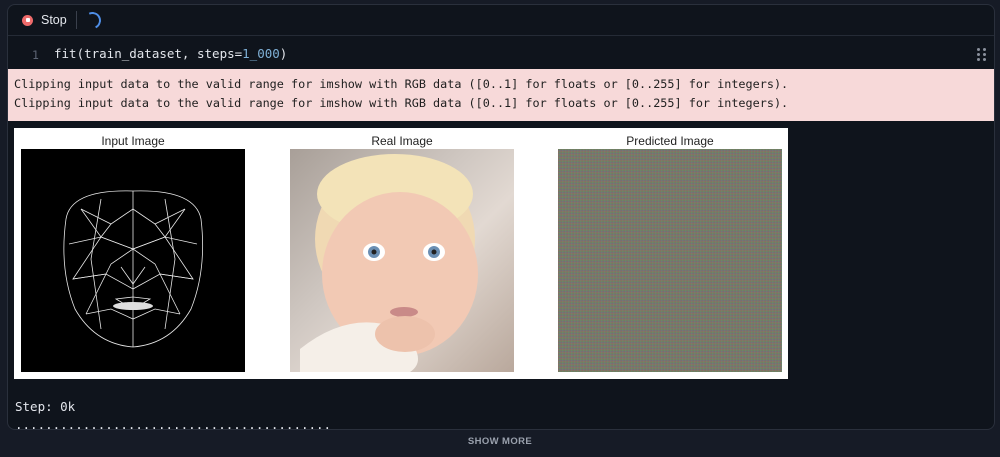  Describe the element at coordinates (501, 53) in the screenshot. I see `code-editor: 1 fit(train_dataset, steps=1_000)` at that location.